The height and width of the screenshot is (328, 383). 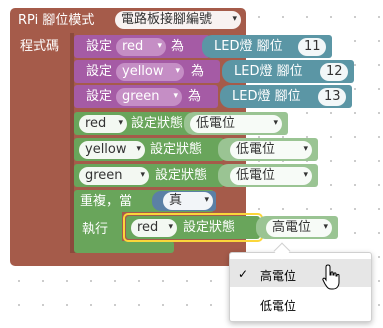 I want to click on check-icon: ✓, so click(x=243, y=274).